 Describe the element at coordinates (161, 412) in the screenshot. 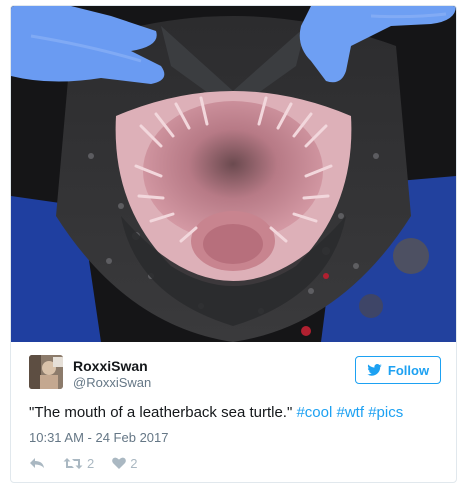

I see `tweet-quote: "The mouth of a leatherback sea turtle."` at that location.